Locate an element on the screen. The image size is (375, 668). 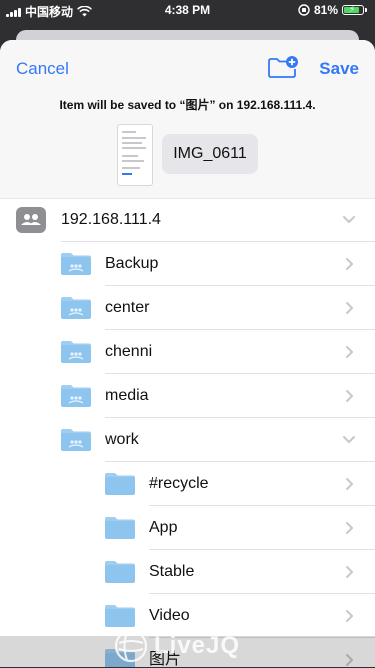
battery-icon: ⚡ is located at coordinates (353, 9).